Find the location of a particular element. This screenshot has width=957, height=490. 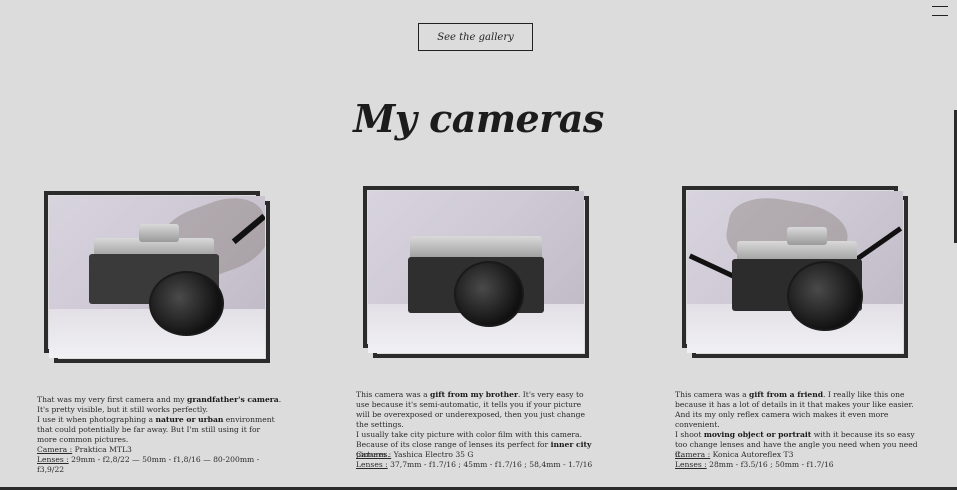

see-gallery-button: See the gallery is located at coordinates (475, 37).